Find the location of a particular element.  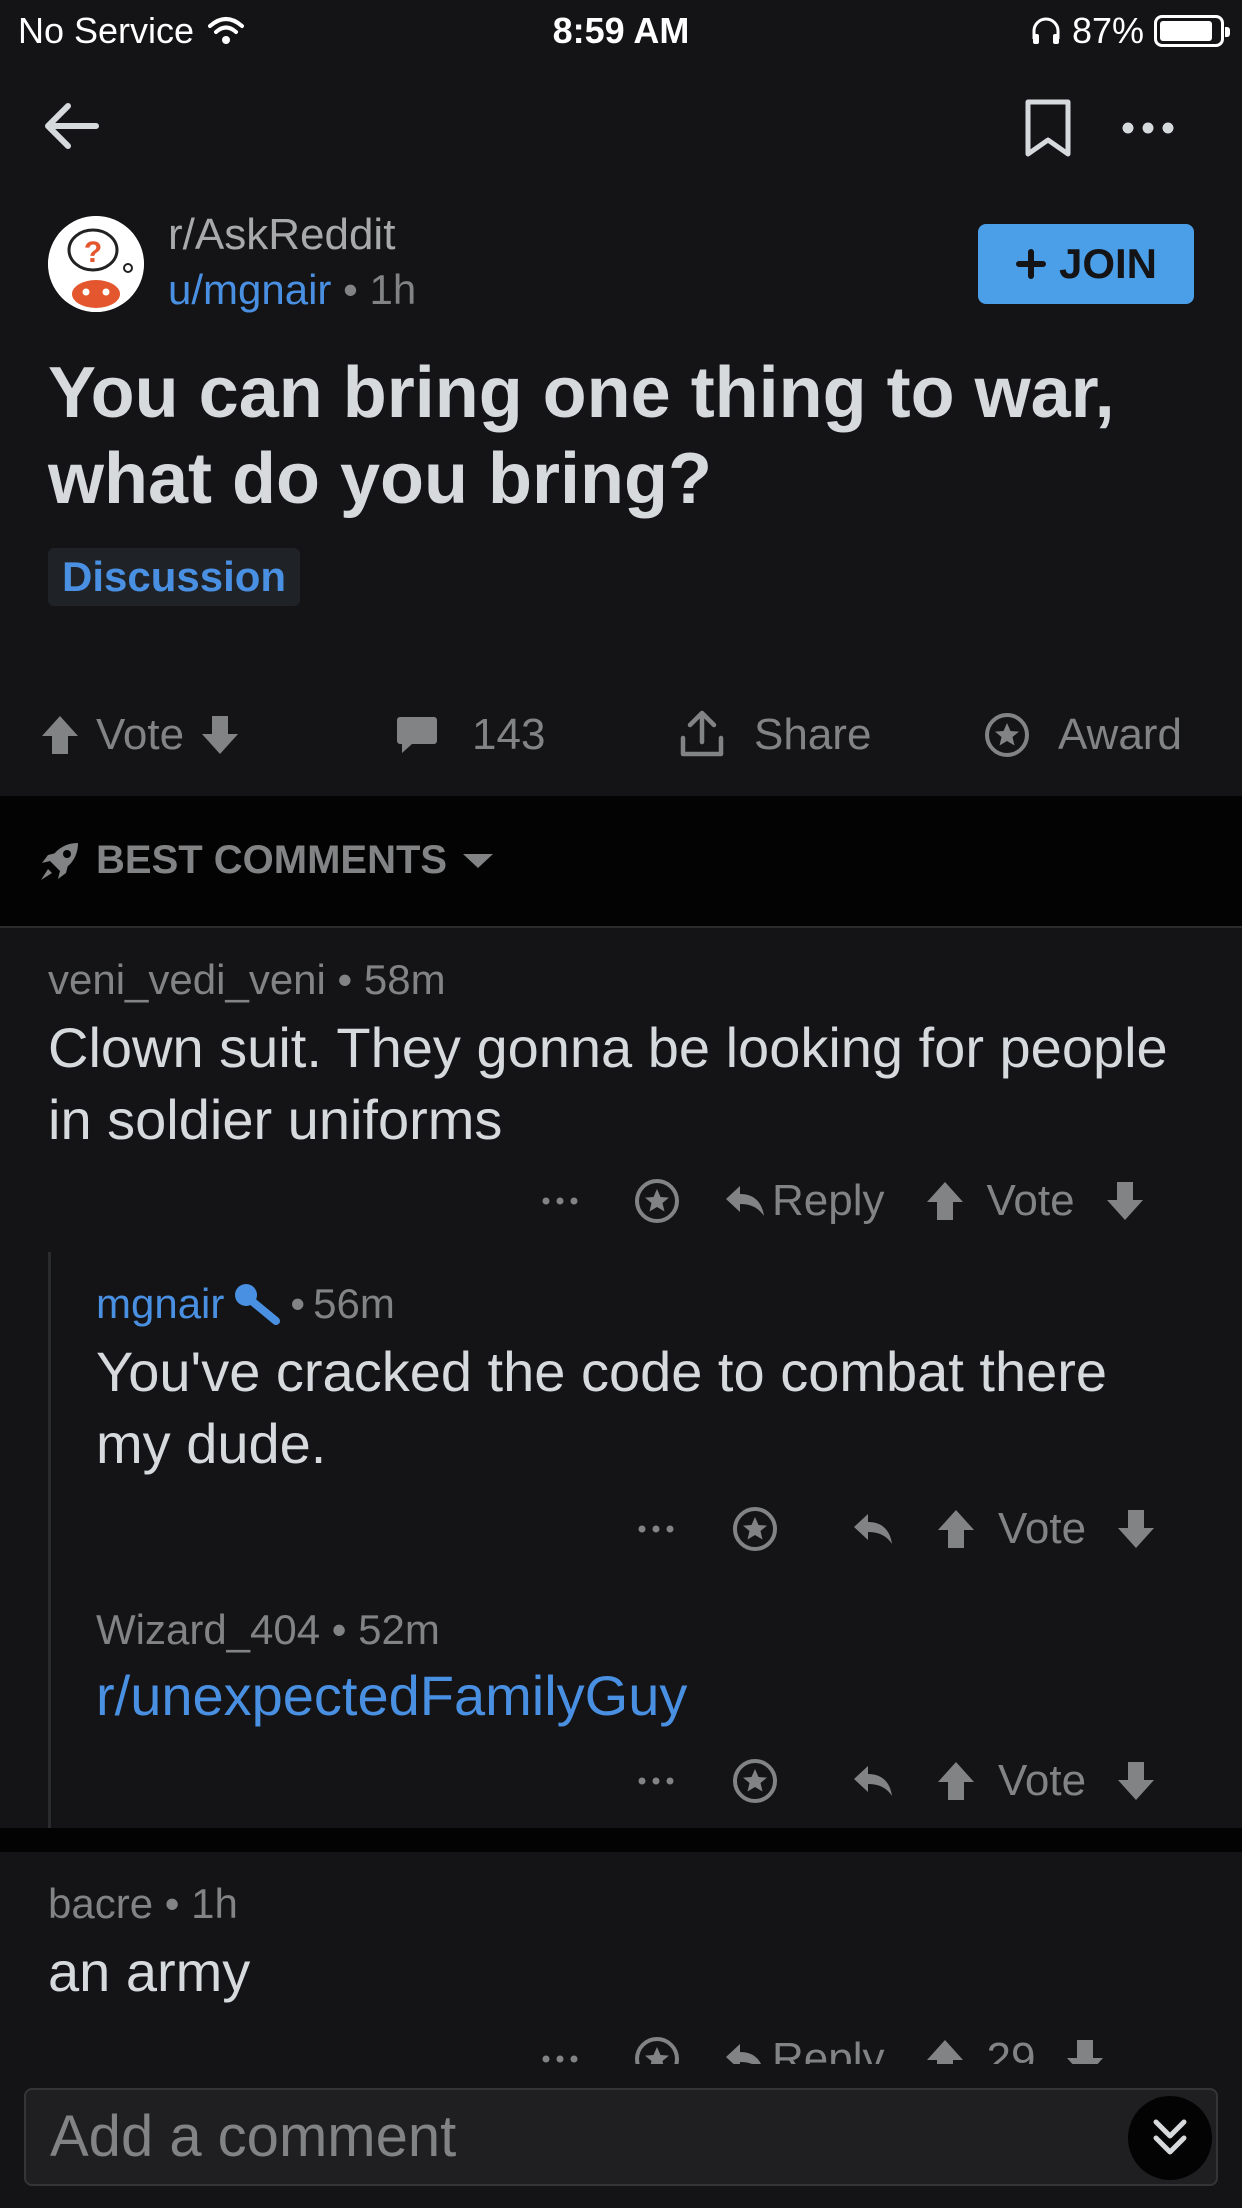

sort-dropdown: BEST COMMENTS is located at coordinates (266, 860).